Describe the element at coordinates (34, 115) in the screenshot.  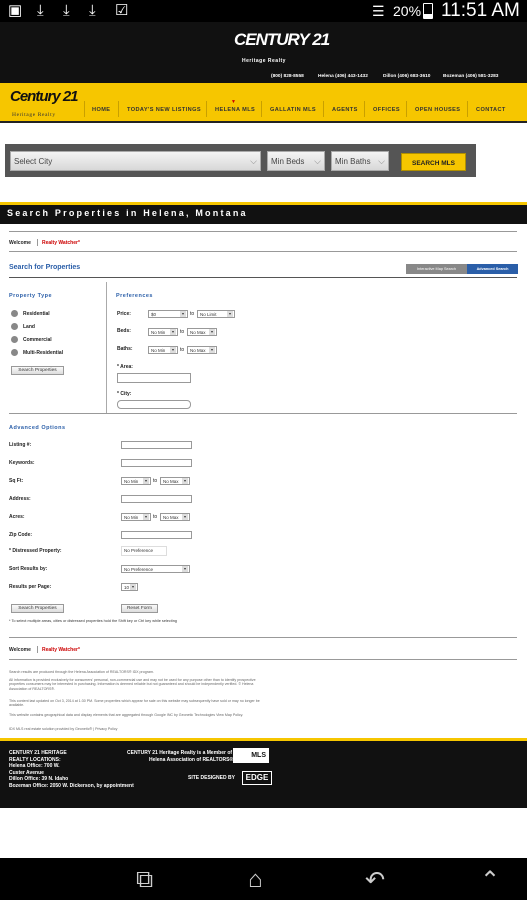
I see `nav-logo-subtitle: Heritage Realty` at that location.